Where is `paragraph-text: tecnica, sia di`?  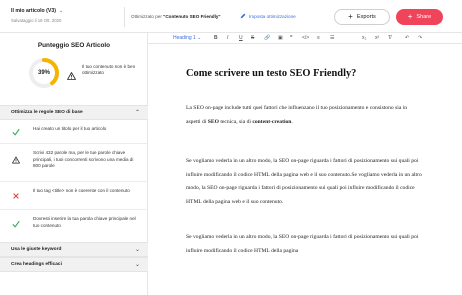
paragraph-text: tecnica, sia di is located at coordinates (235, 121).